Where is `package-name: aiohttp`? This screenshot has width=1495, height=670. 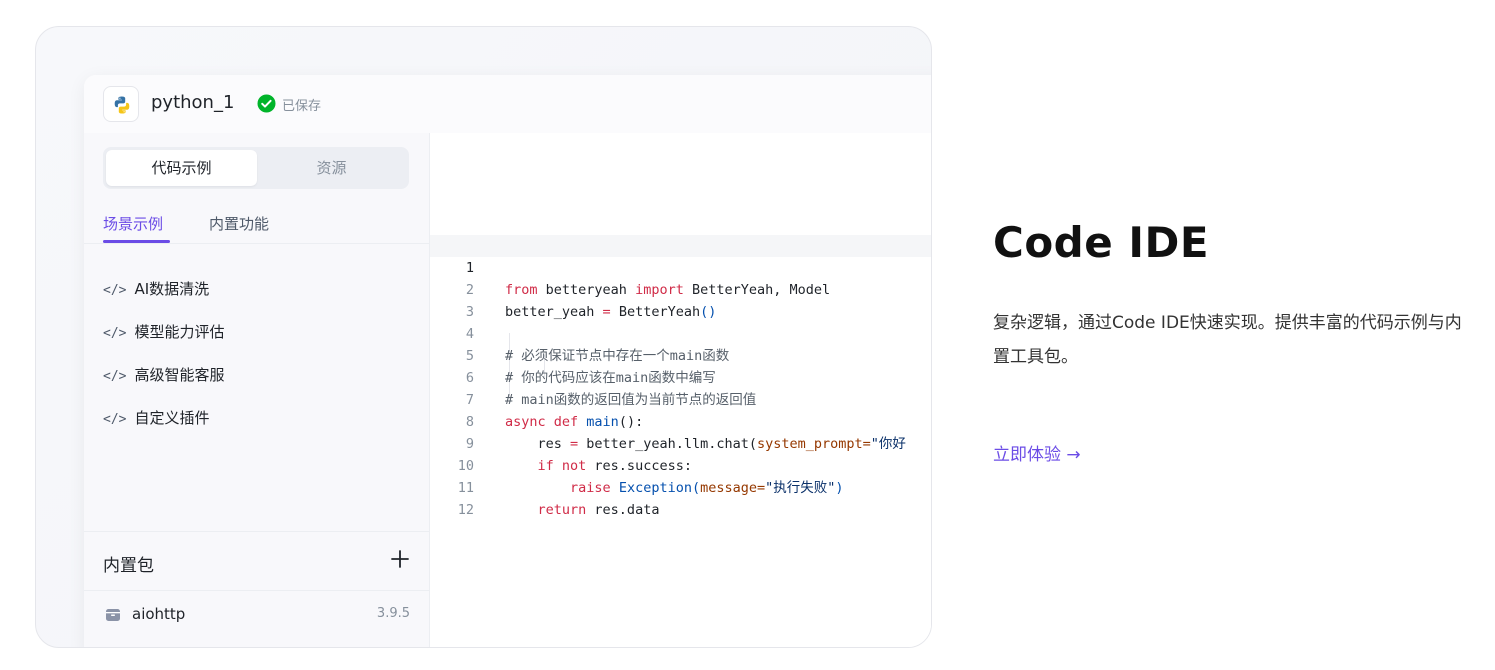
package-name: aiohttp is located at coordinates (159, 614).